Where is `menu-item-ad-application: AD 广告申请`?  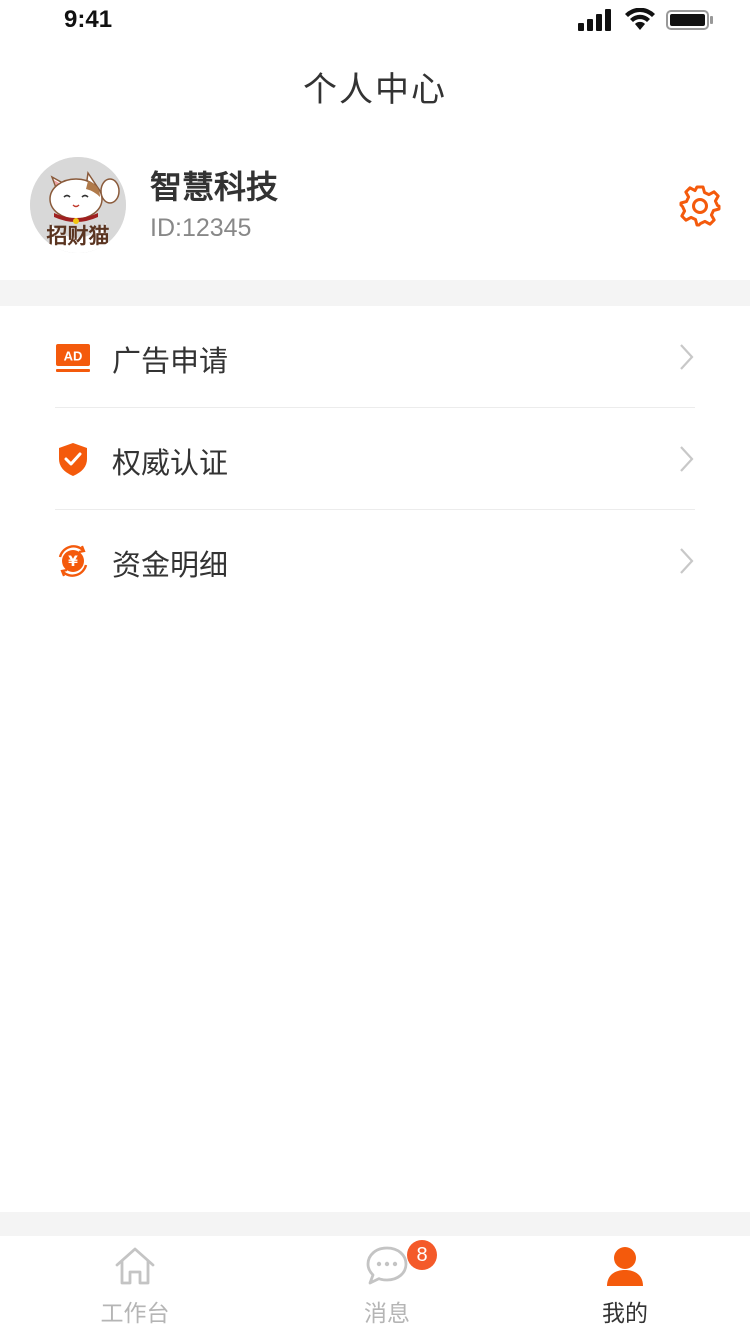
menu-item-ad-application: AD 广告申请 is located at coordinates (375, 357).